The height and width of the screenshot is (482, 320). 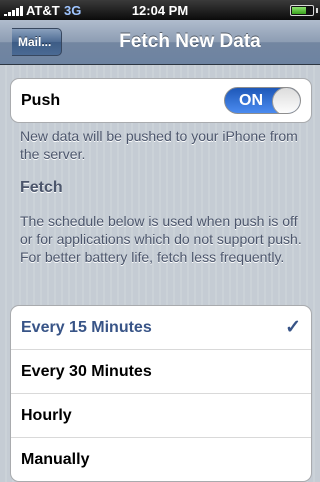 What do you see at coordinates (299, 10) in the screenshot?
I see `battery-level` at bounding box center [299, 10].